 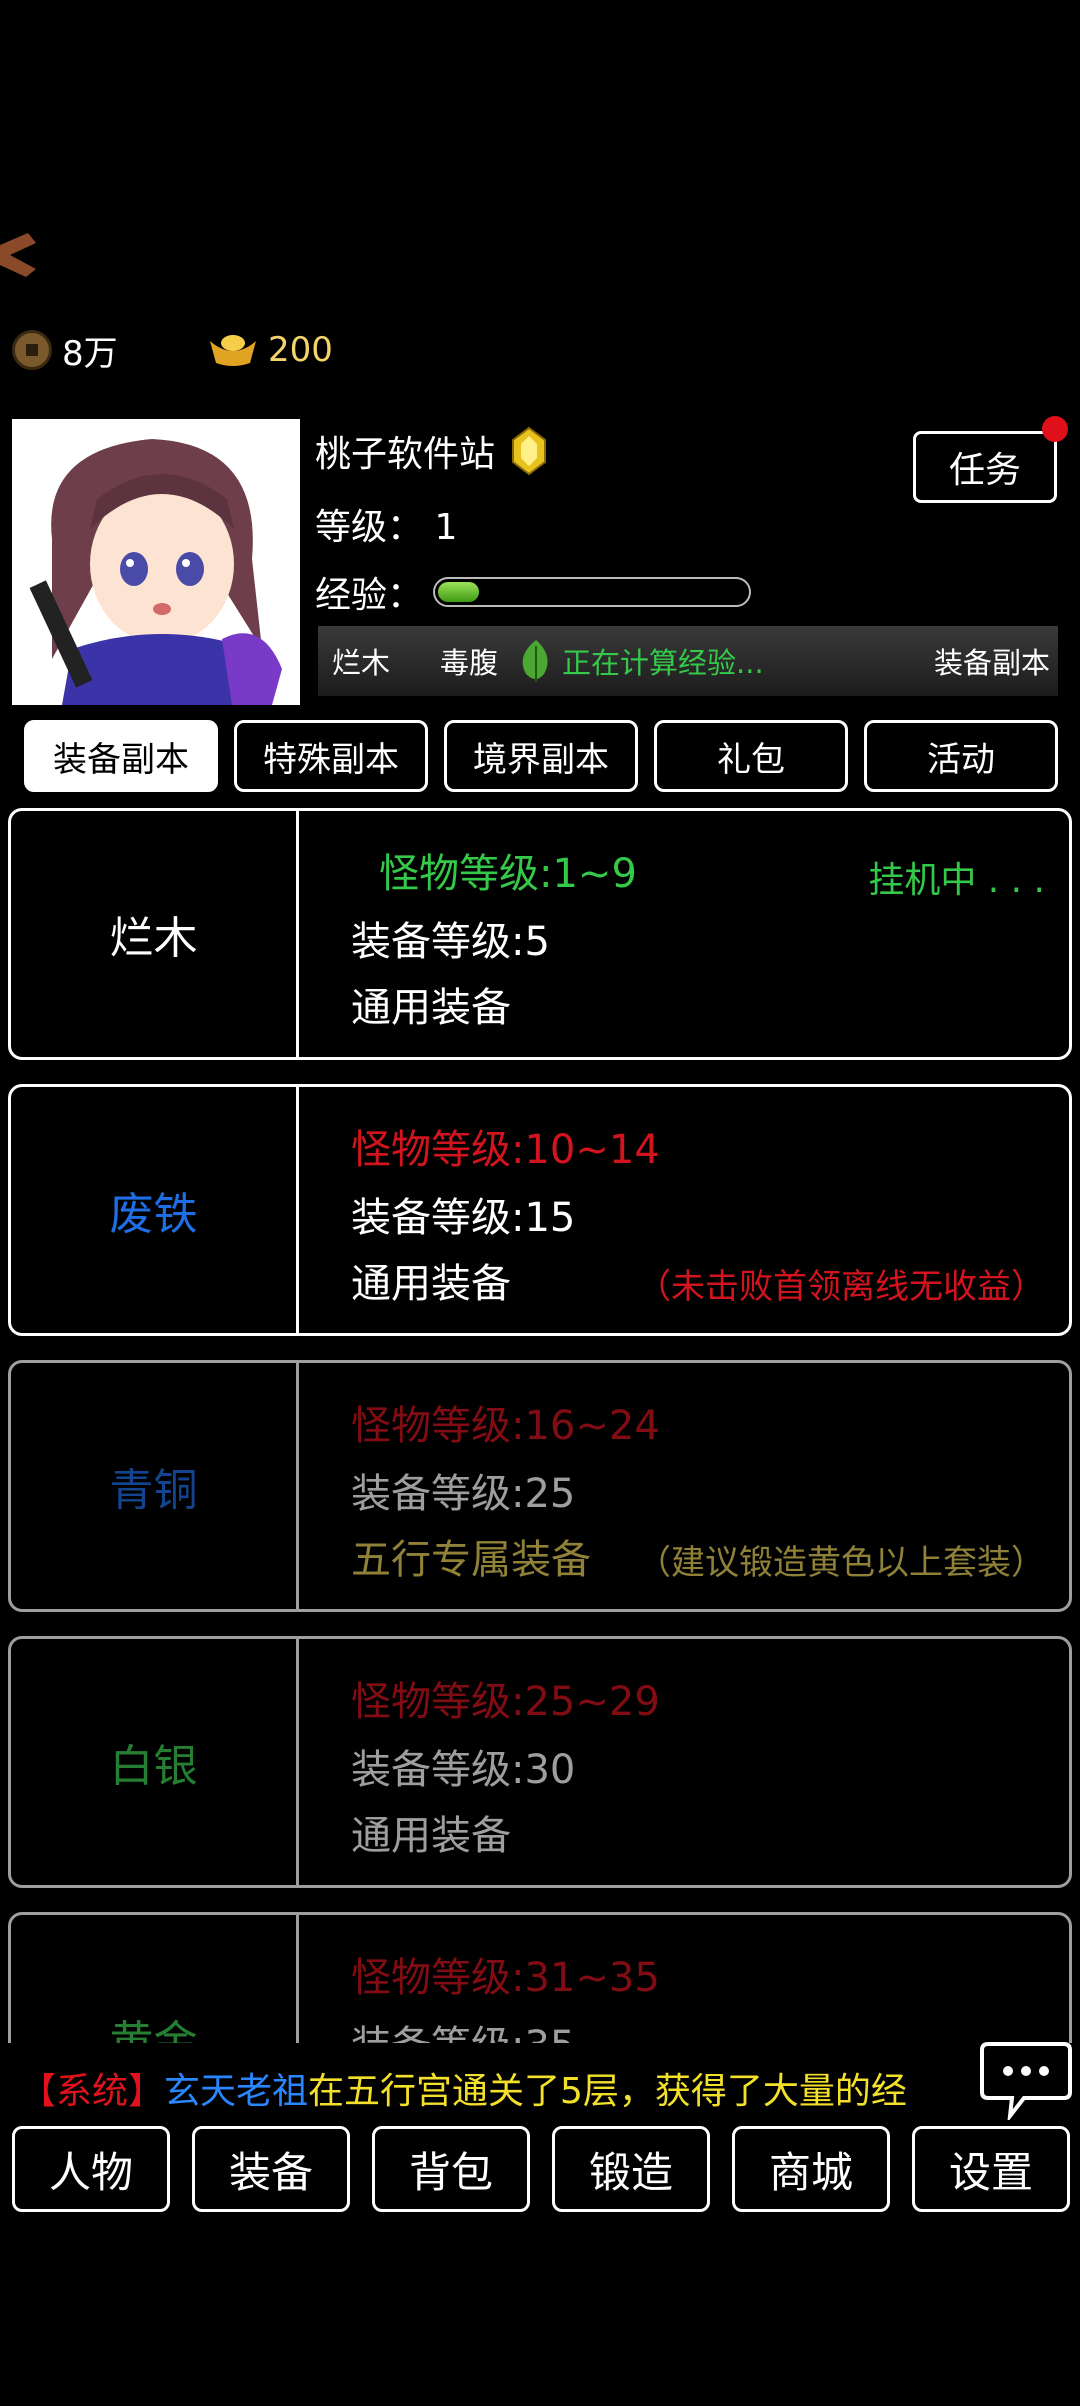 What do you see at coordinates (841, 1563) in the screenshot?
I see `dungeon-note: （建议锻造黄色以上套装）` at bounding box center [841, 1563].